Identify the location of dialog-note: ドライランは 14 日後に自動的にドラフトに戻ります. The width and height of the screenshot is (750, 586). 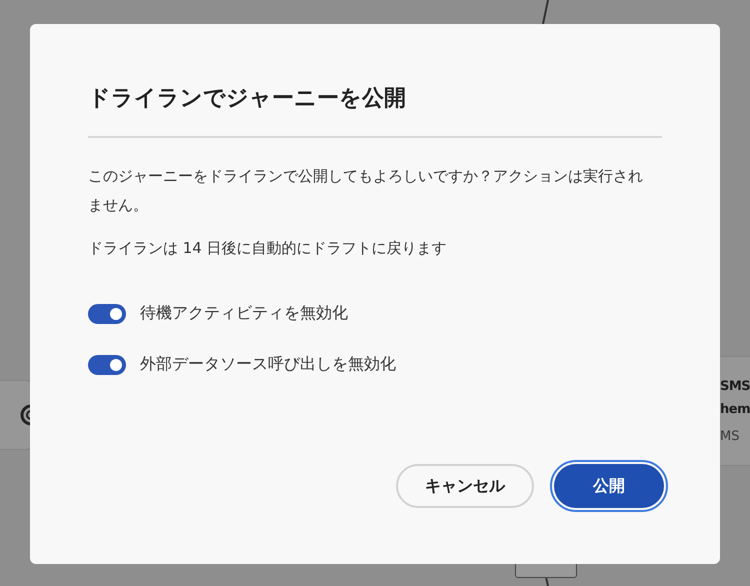
(268, 248).